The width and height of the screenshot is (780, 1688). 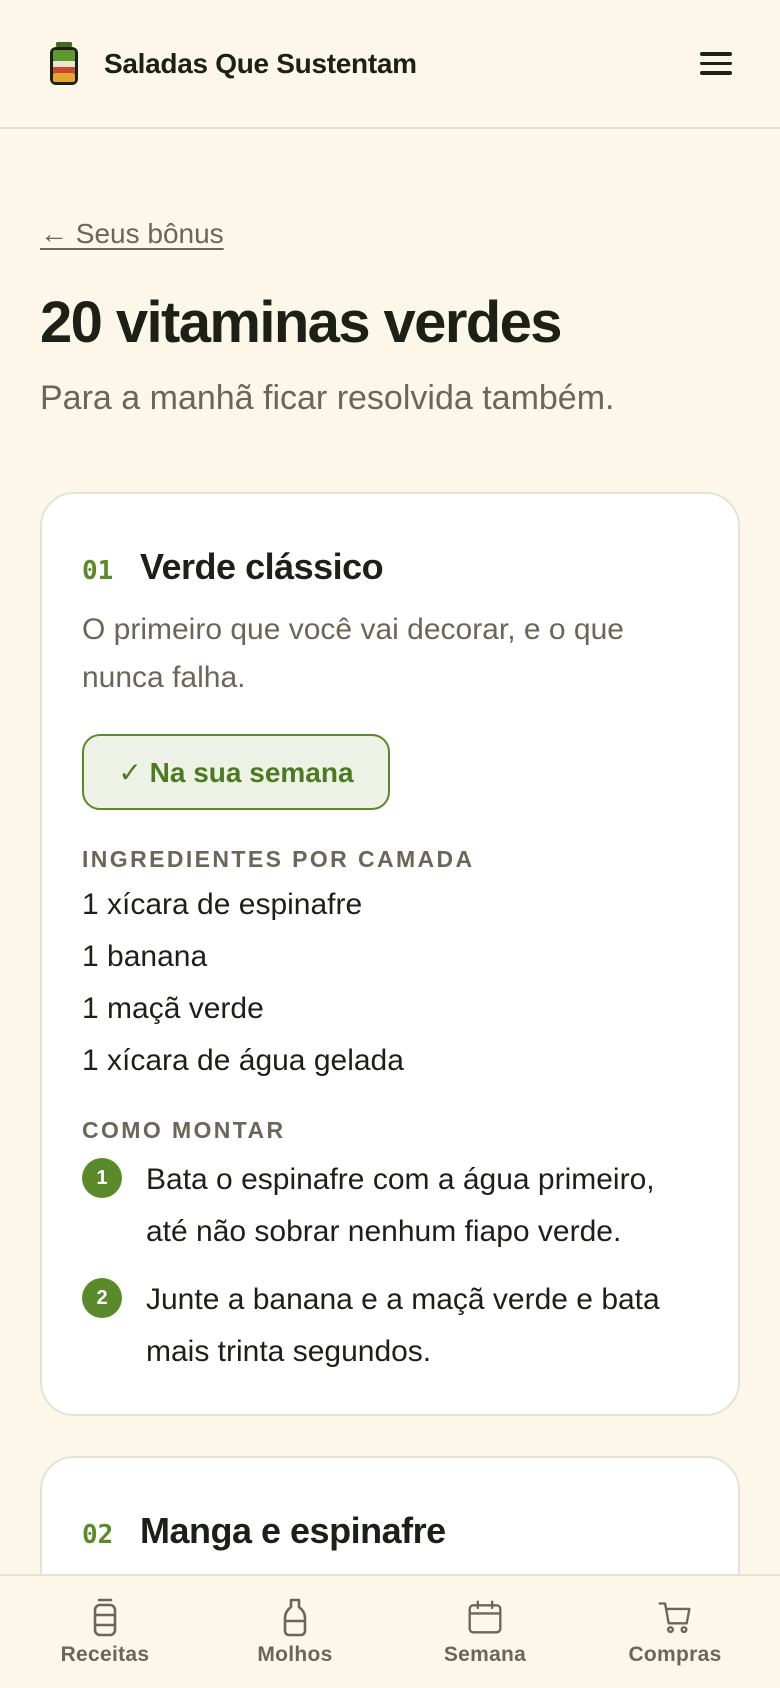 I want to click on recipe-number: 02, so click(x=98, y=1535).